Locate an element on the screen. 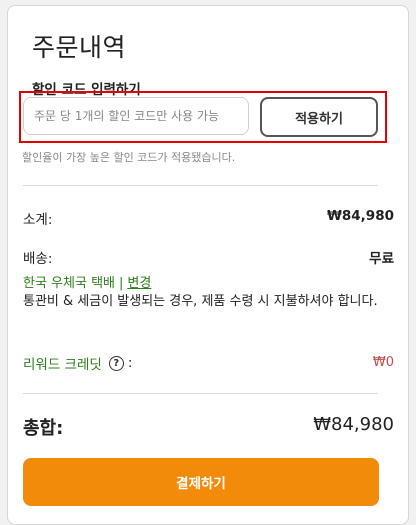 This screenshot has height=525, width=416. question-circle-icon: ? is located at coordinates (116, 363).